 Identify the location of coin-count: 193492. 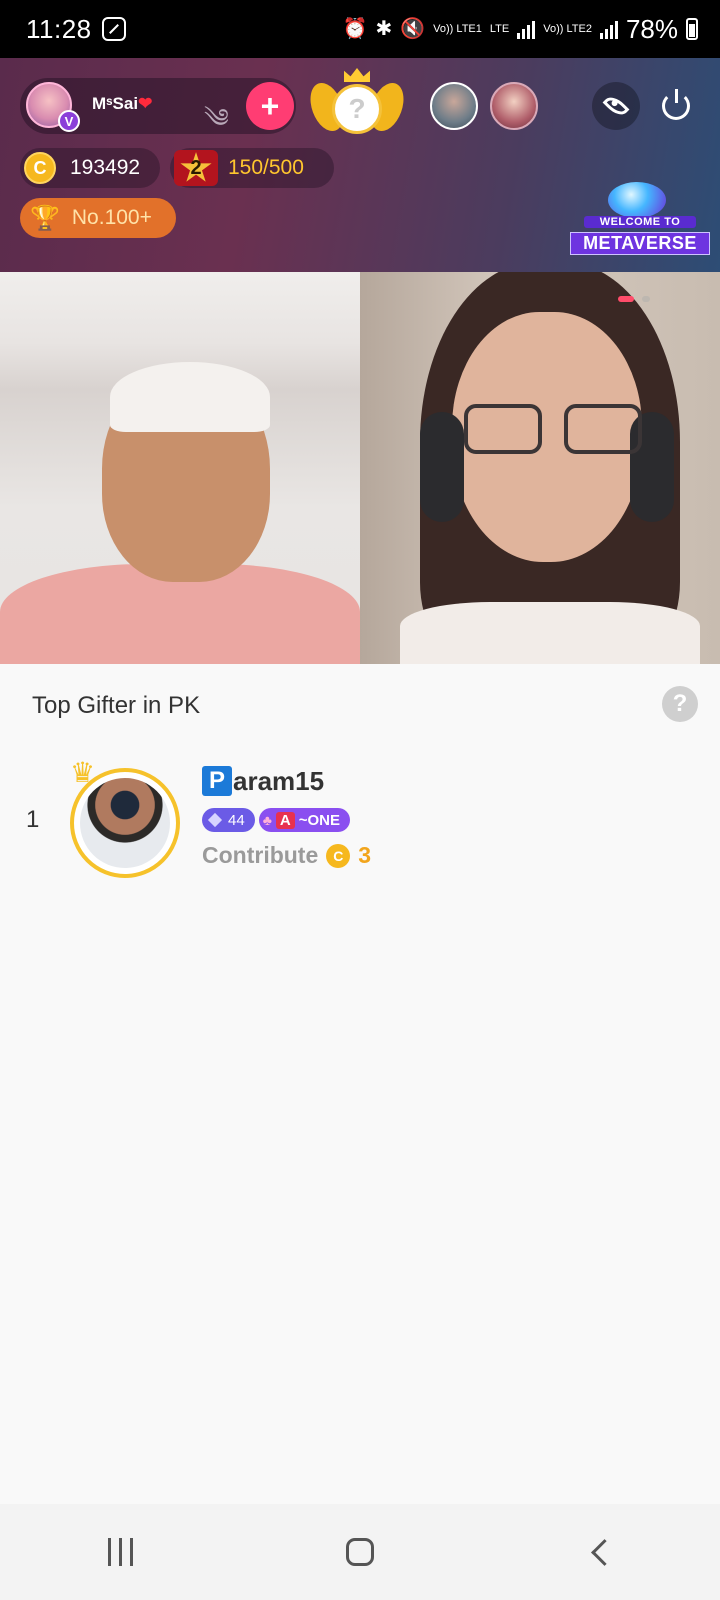
(105, 167).